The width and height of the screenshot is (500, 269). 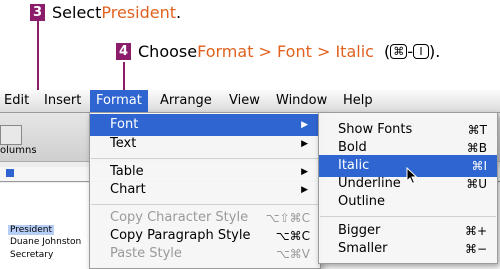 I want to click on step-number-badge: 4, so click(x=123, y=51).